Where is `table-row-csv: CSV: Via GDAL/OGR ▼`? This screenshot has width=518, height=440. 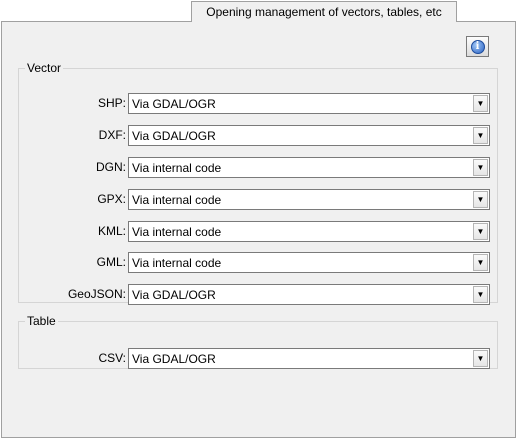 table-row-csv: CSV: Via GDAL/OGR ▼ is located at coordinates (258, 358).